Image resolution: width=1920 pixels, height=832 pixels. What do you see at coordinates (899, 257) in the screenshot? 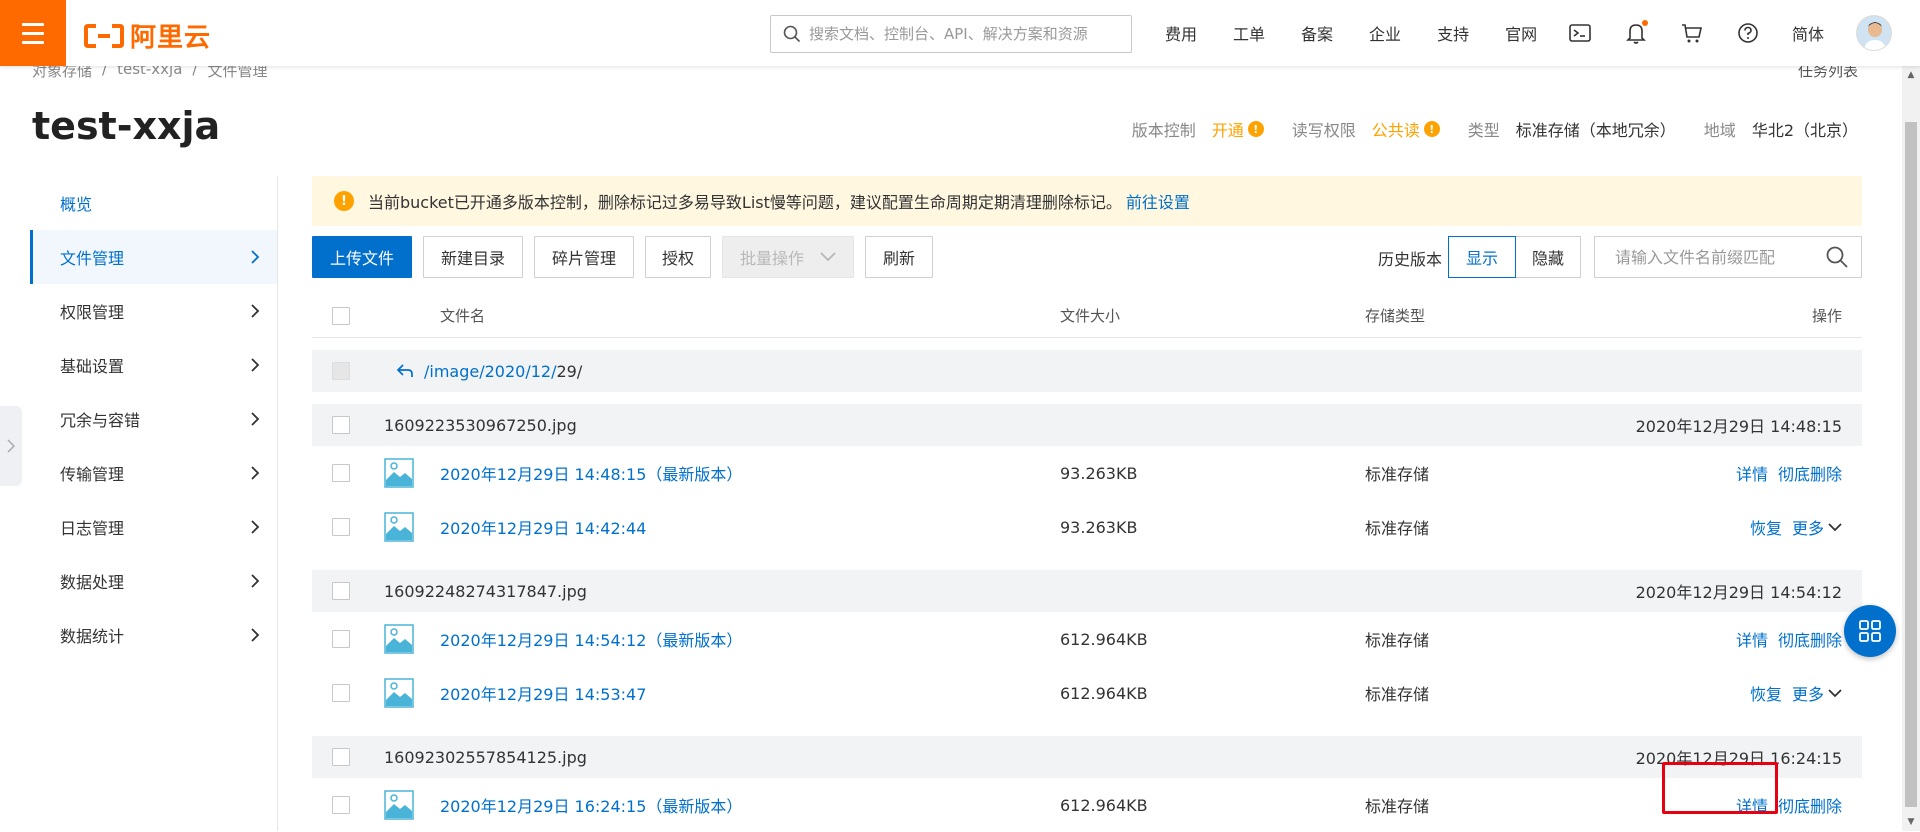
I see `refresh-button: 刷新` at bounding box center [899, 257].